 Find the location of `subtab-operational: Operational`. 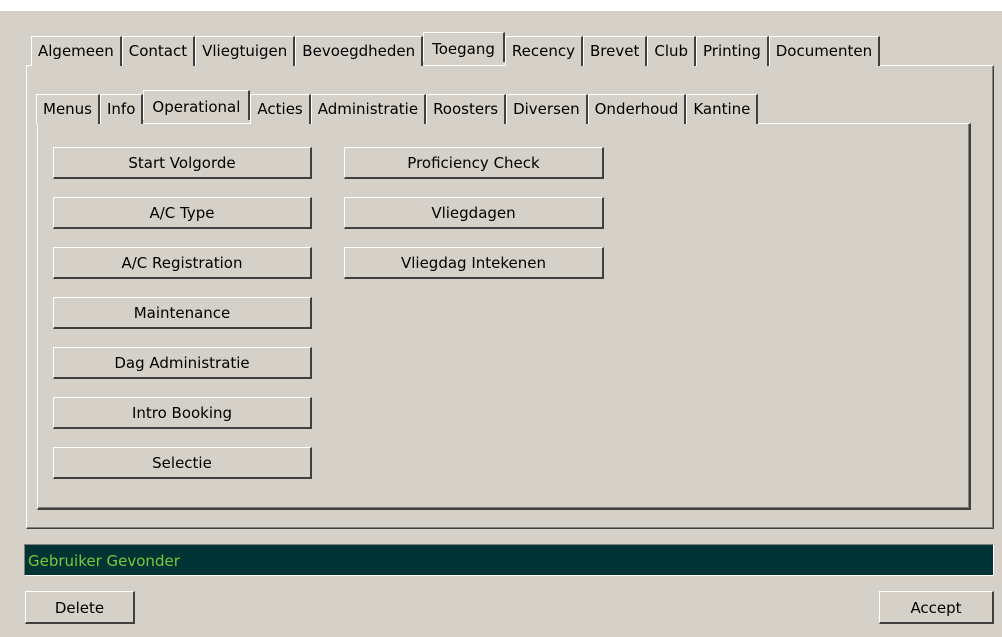

subtab-operational: Operational is located at coordinates (197, 105).